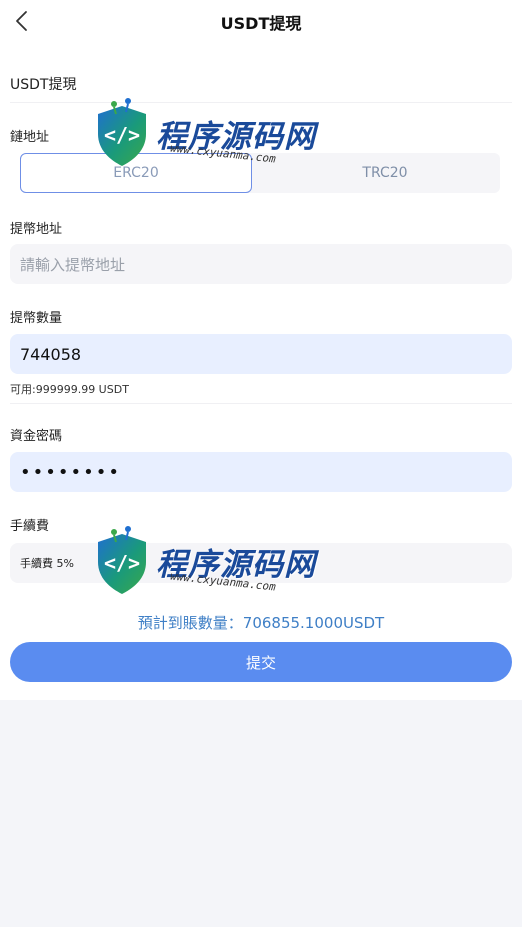 The height and width of the screenshot is (927, 522). What do you see at coordinates (261, 102) in the screenshot?
I see `section-divider` at bounding box center [261, 102].